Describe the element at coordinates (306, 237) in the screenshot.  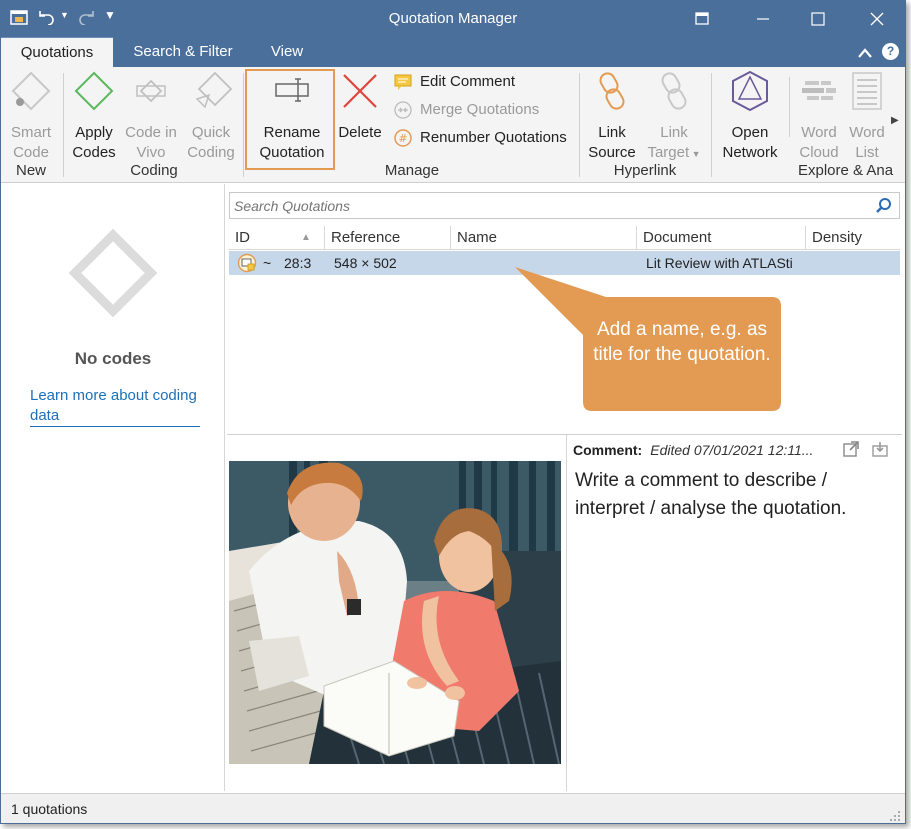
I see `sort-ascending-icon: ▲` at that location.